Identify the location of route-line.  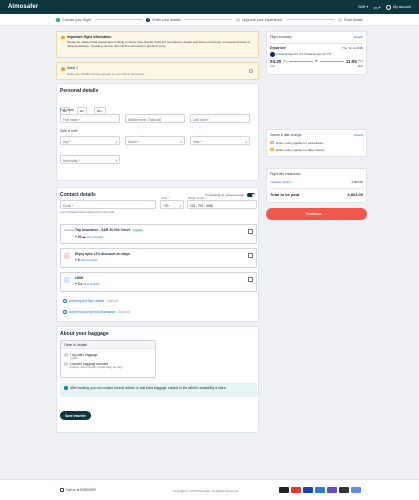
(301, 61).